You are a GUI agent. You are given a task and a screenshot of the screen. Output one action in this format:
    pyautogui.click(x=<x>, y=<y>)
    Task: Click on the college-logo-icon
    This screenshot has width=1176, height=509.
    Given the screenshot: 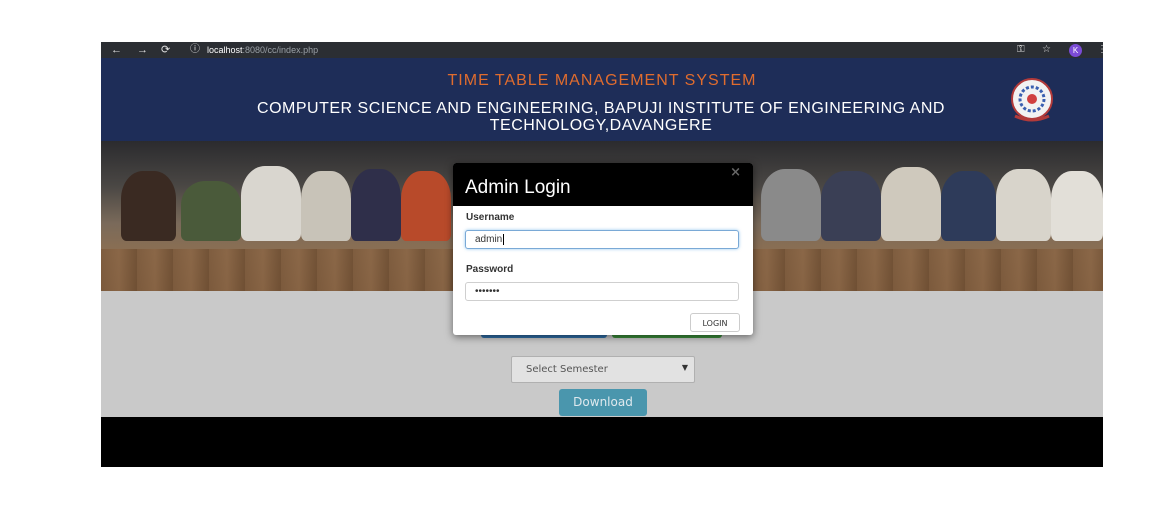 What is the action you would take?
    pyautogui.click(x=1032, y=100)
    